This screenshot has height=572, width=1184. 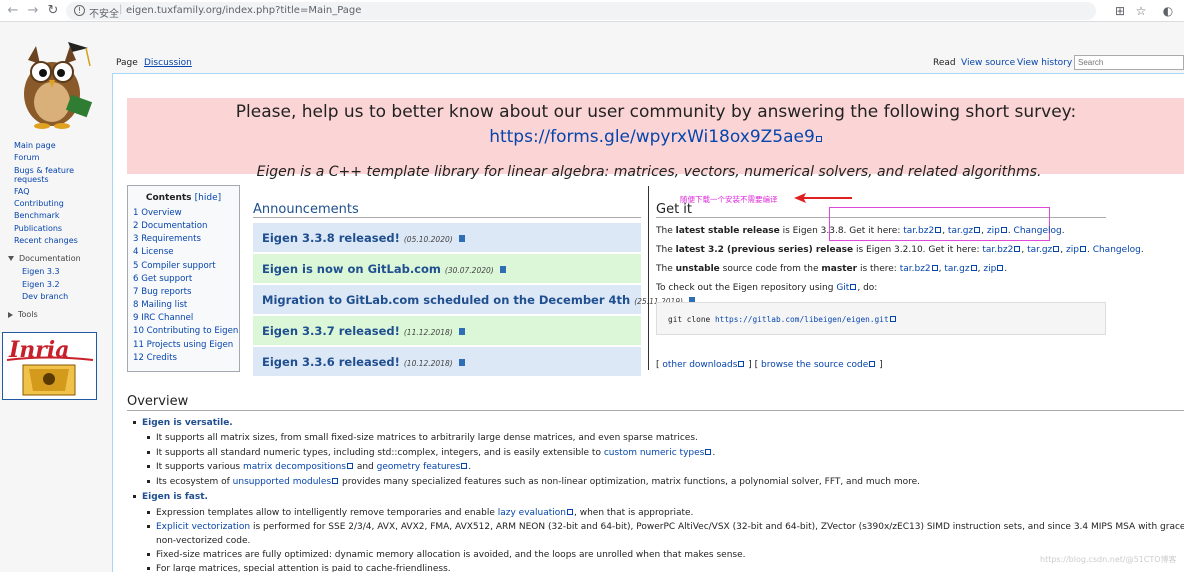 What do you see at coordinates (28, 314) in the screenshot?
I see `tools-label: Tools` at bounding box center [28, 314].